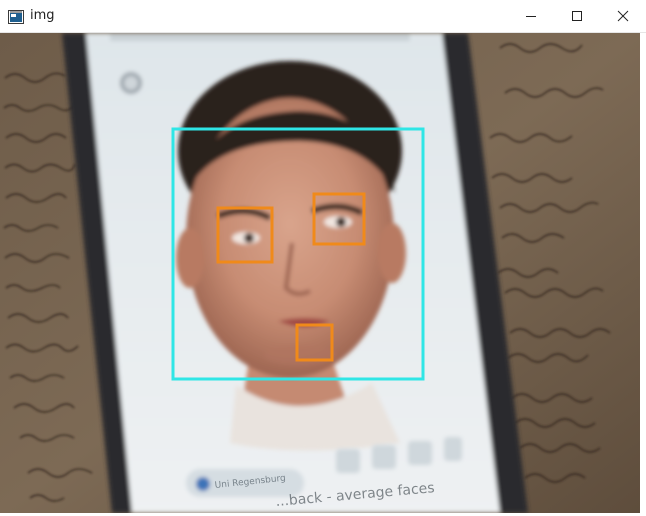  I want to click on window-border-right, so click(643, 274).